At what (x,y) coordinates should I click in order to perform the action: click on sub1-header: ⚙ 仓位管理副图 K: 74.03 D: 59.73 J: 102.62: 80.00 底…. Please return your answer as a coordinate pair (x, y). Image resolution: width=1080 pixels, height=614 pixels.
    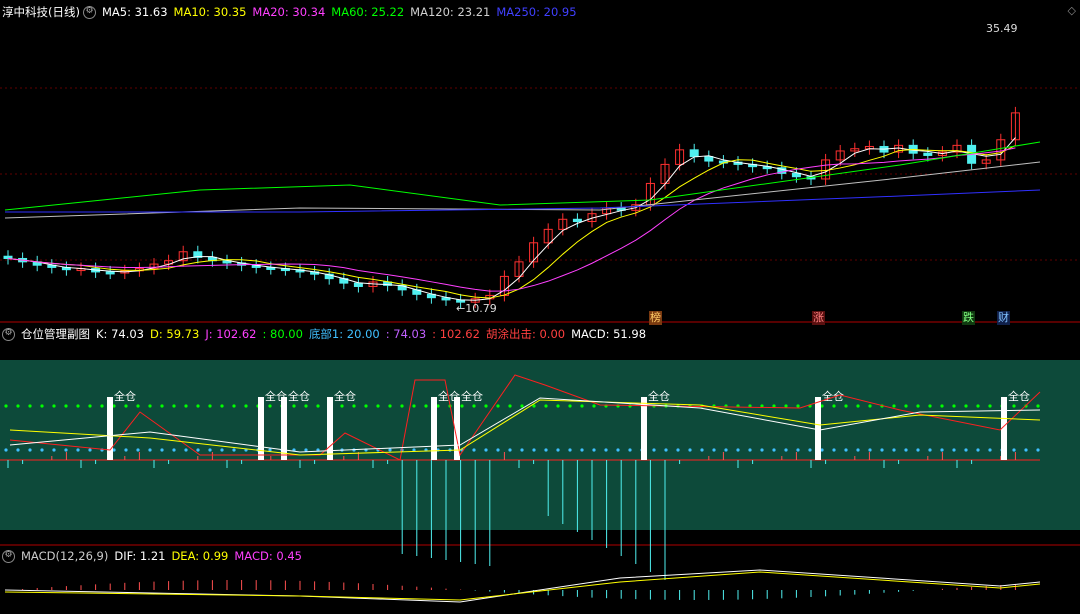
    Looking at the image, I should click on (330, 334).